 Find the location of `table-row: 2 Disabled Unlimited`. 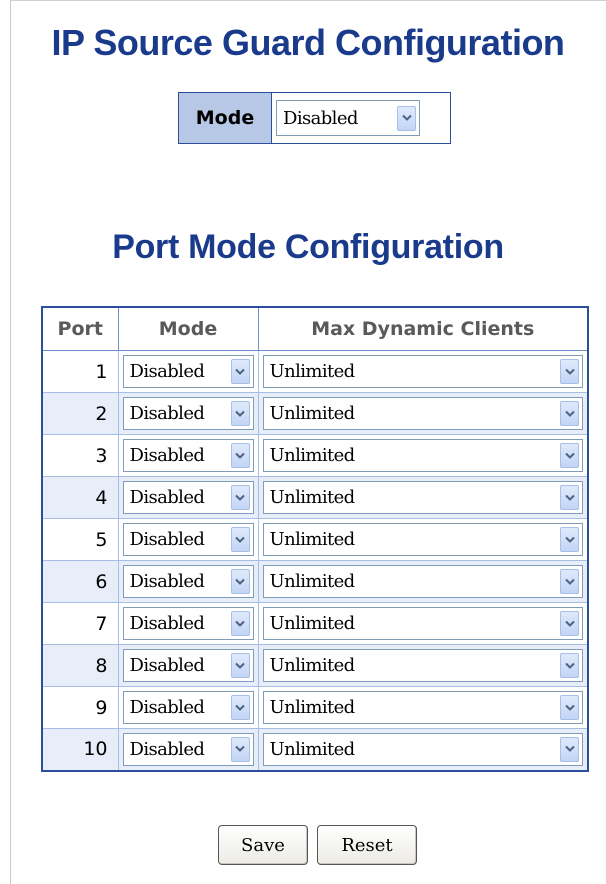

table-row: 2 Disabled Unlimited is located at coordinates (315, 413).